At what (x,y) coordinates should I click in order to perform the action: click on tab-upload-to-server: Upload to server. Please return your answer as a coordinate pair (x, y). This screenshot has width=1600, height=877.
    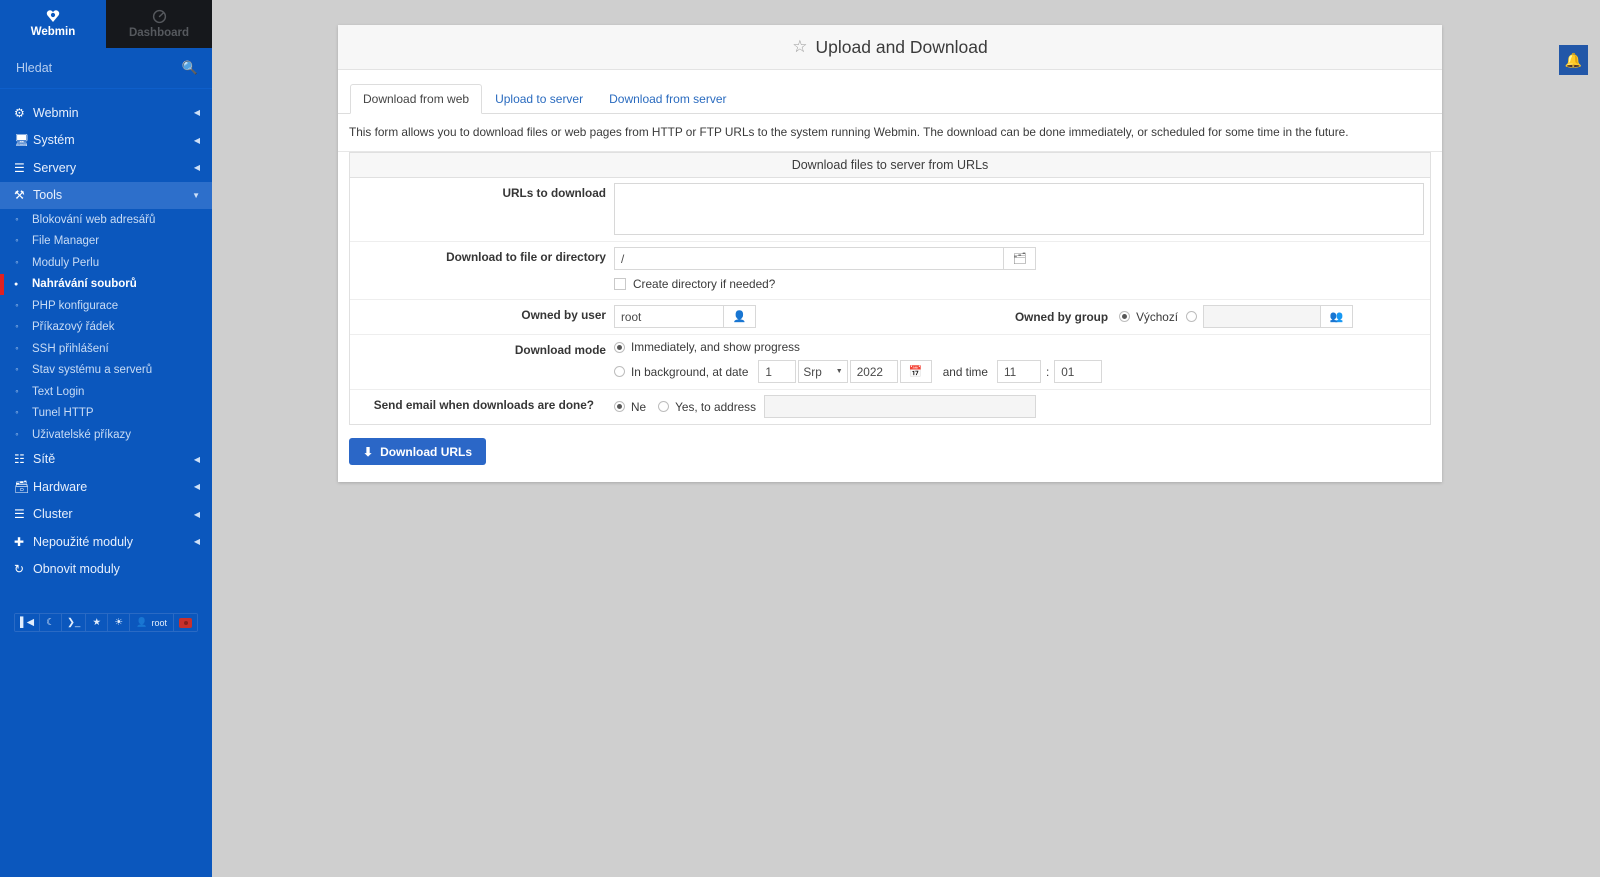
    Looking at the image, I should click on (539, 99).